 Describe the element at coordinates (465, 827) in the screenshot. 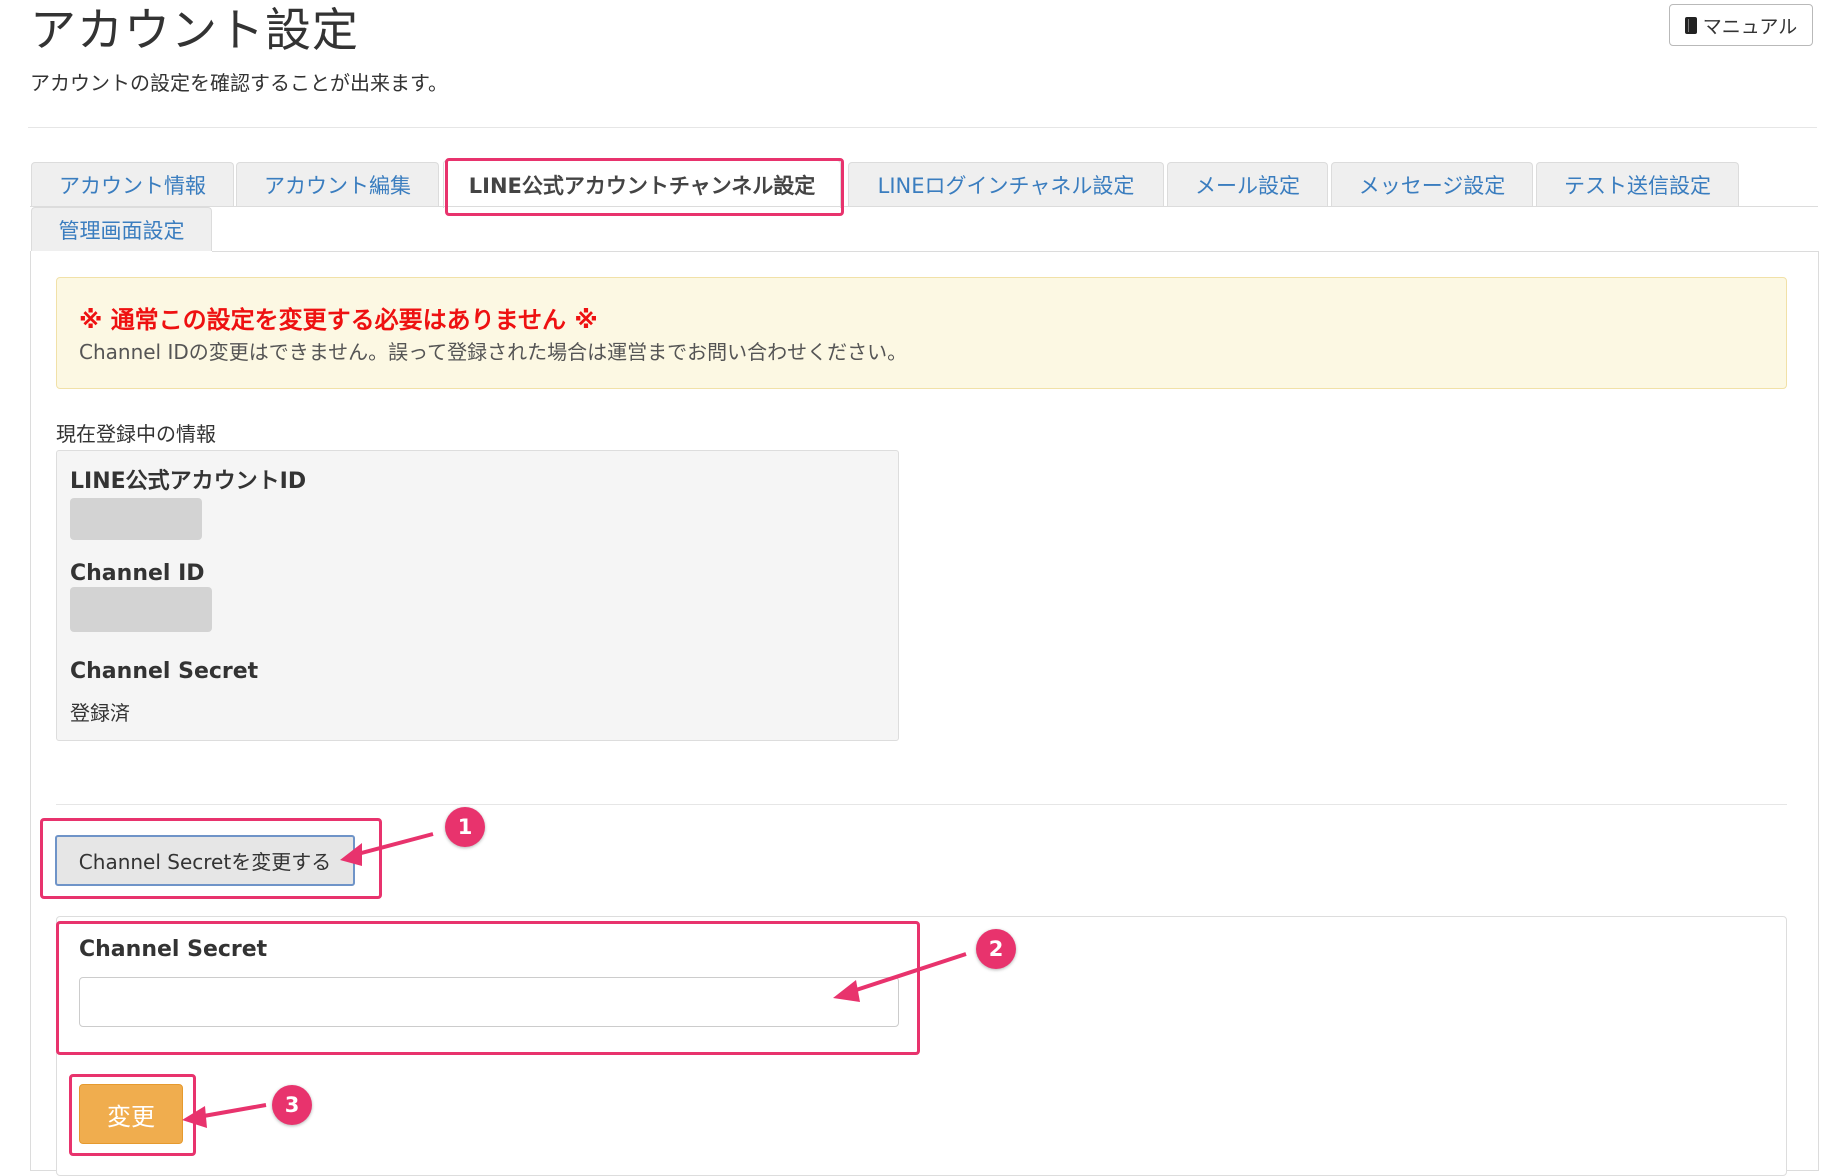

I see `step-badge-1: 1` at that location.